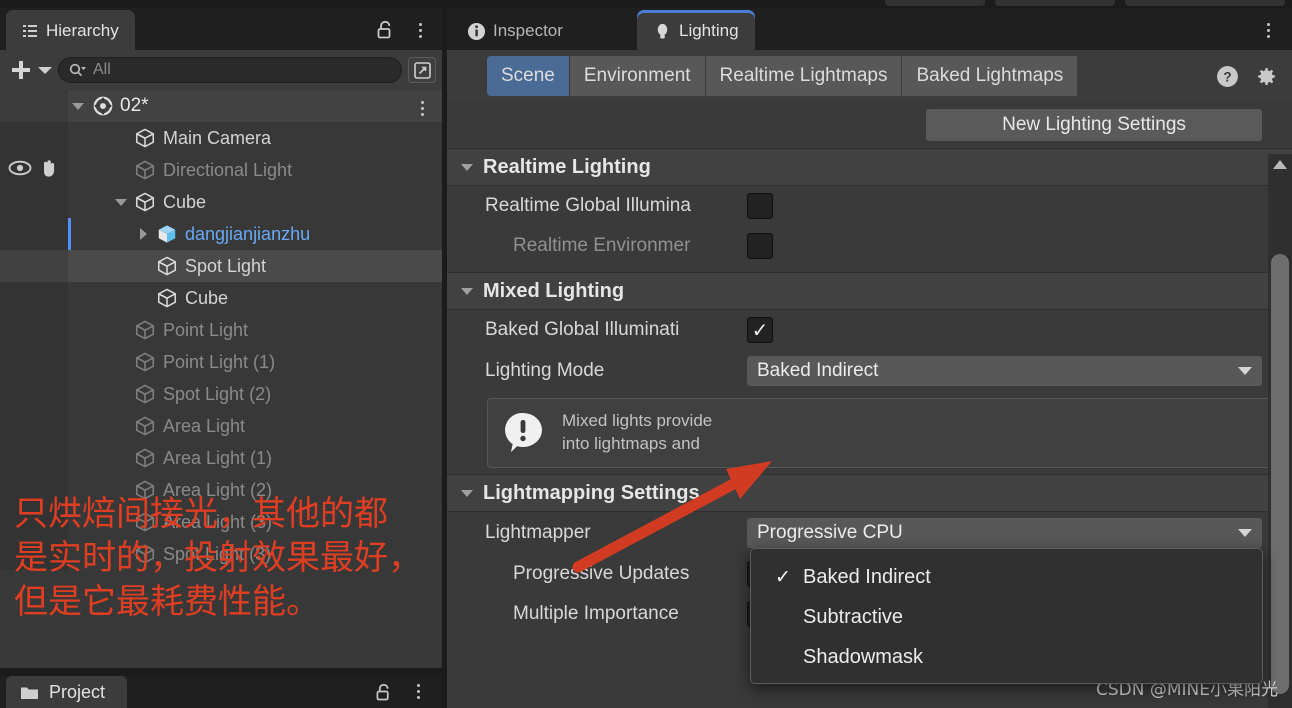  I want to click on scene-row-menu-icon, so click(422, 108).